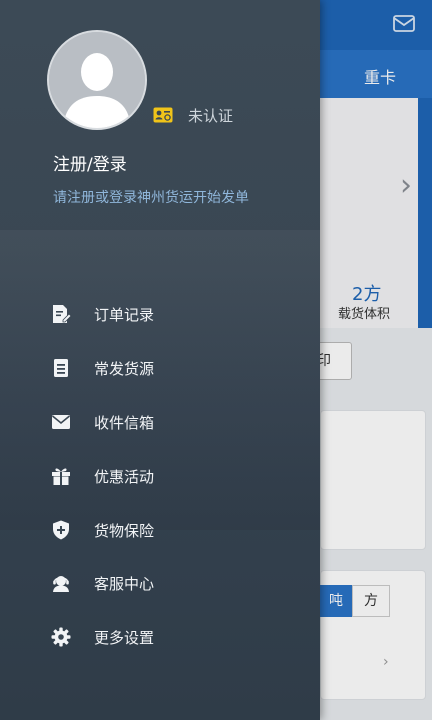 The width and height of the screenshot is (432, 720). Describe the element at coordinates (124, 369) in the screenshot. I see `menu-label: 常发货源` at that location.